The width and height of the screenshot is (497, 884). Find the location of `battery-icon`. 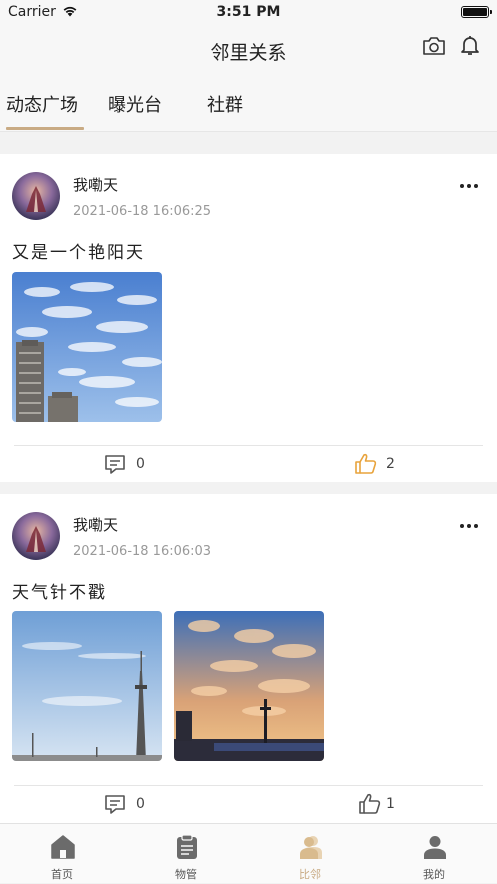

battery-icon is located at coordinates (476, 12).